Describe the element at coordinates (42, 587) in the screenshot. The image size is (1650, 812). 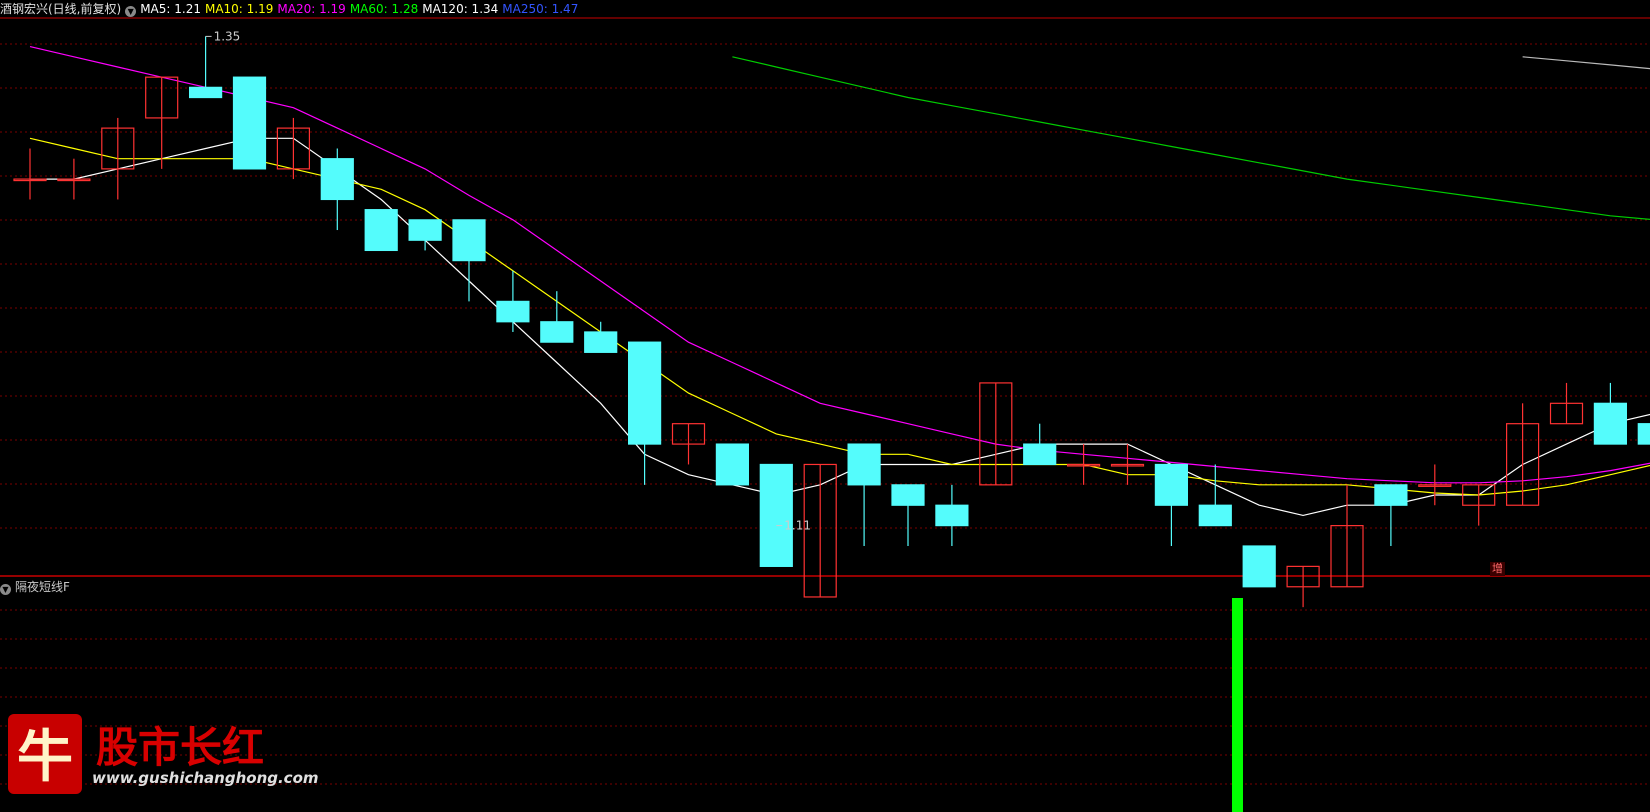
I see `sub-panel-title: 隔夜短线F` at that location.